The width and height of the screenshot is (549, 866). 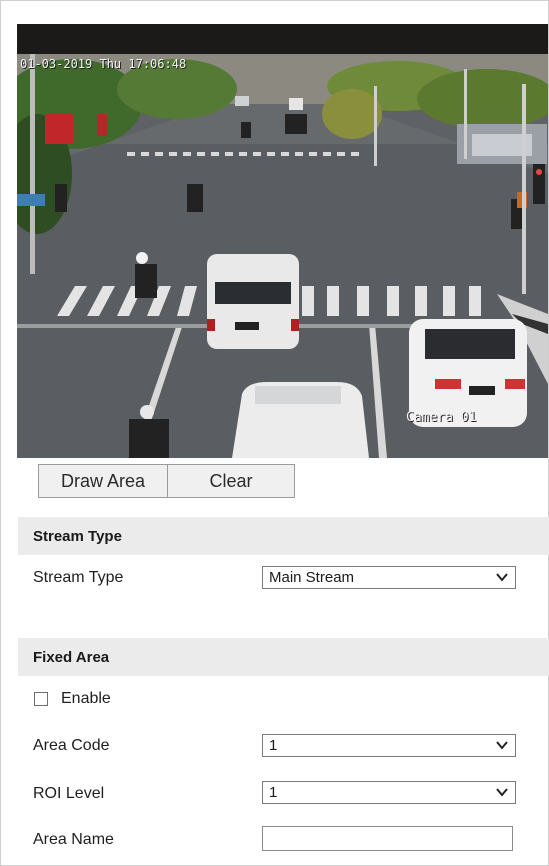 What do you see at coordinates (78, 577) in the screenshot?
I see `stream-type-label: Stream Type` at bounding box center [78, 577].